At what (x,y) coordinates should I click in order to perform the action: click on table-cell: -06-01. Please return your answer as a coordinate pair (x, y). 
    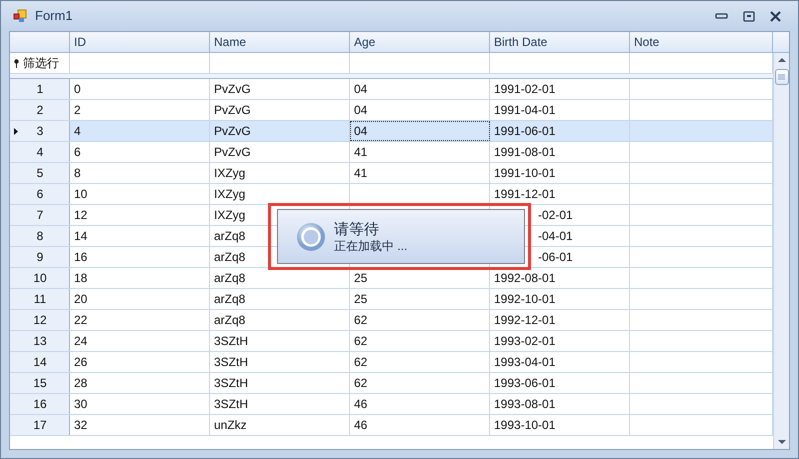
    Looking at the image, I should click on (555, 257).